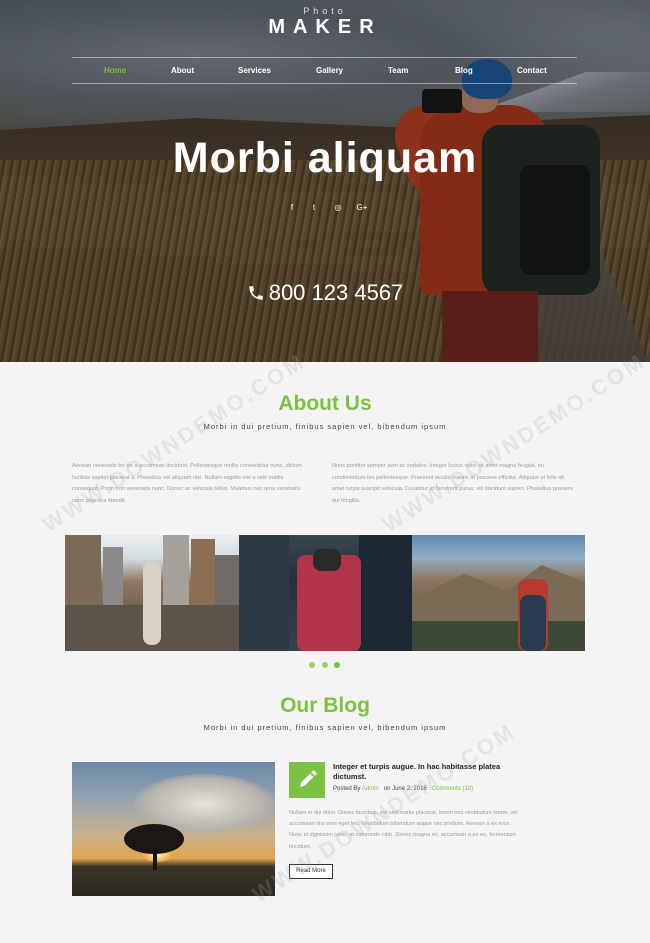 This screenshot has height=943, width=650. I want to click on gallery-photo-street, so click(325, 593).